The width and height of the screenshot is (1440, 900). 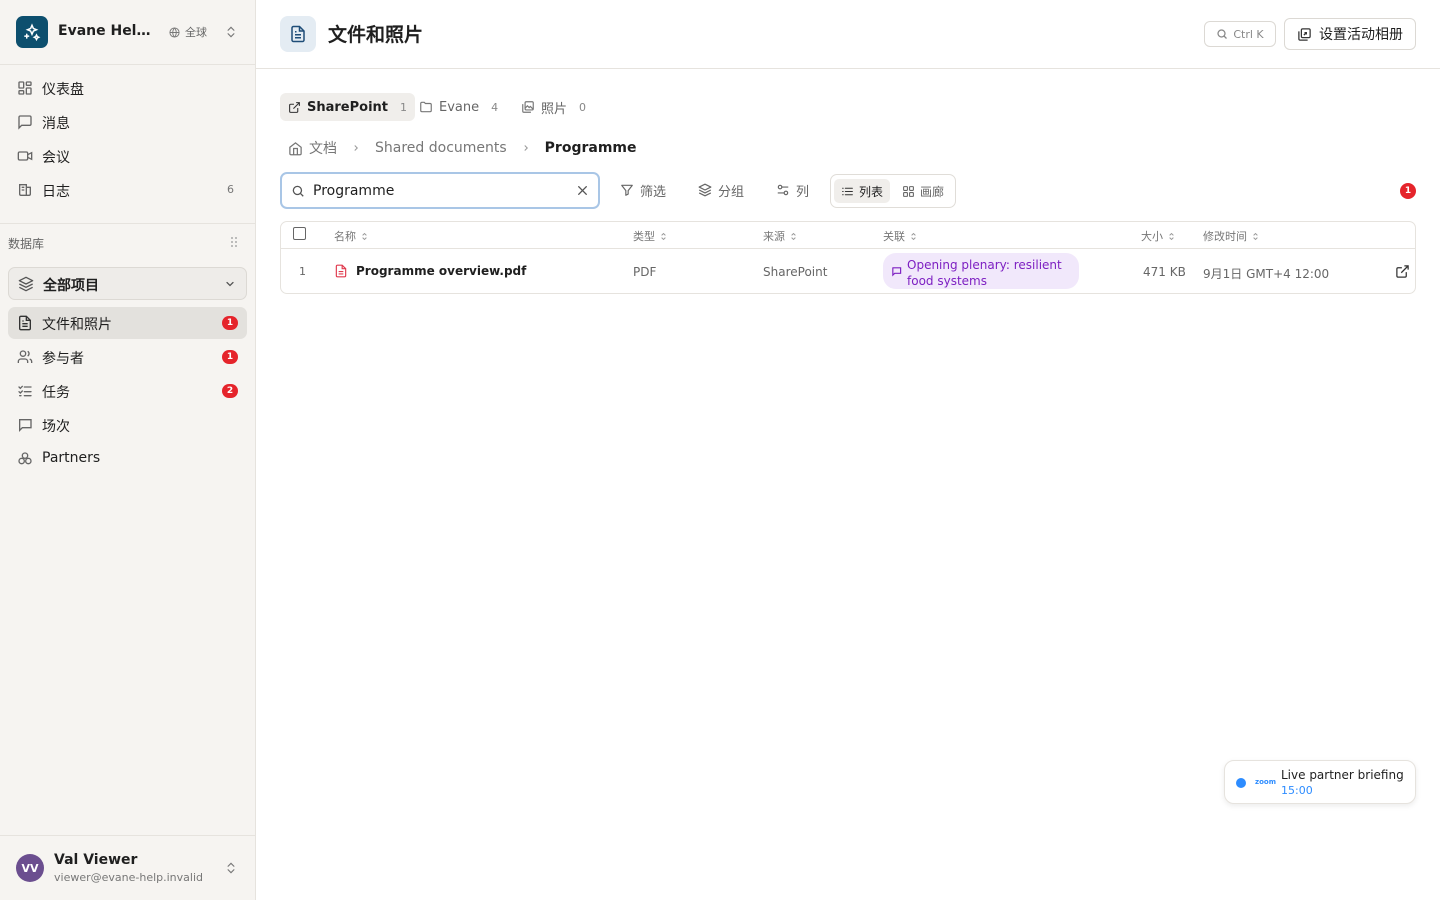 What do you see at coordinates (847, 191) in the screenshot?
I see `list-icon` at bounding box center [847, 191].